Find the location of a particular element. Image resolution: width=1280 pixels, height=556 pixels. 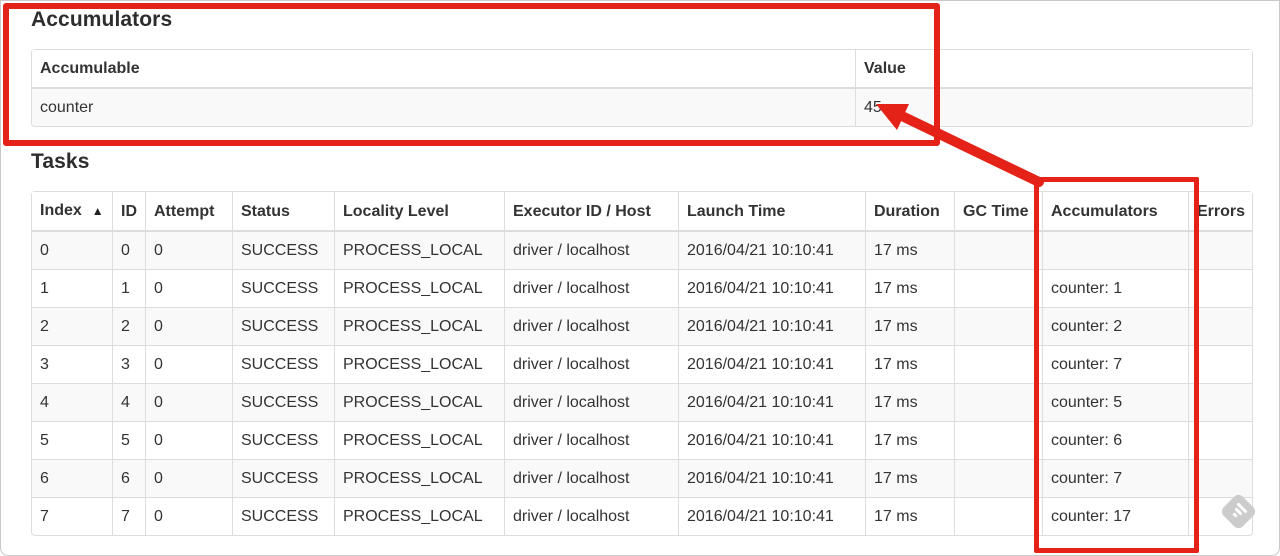

accumulators-section-title: Accumulators is located at coordinates (102, 19).